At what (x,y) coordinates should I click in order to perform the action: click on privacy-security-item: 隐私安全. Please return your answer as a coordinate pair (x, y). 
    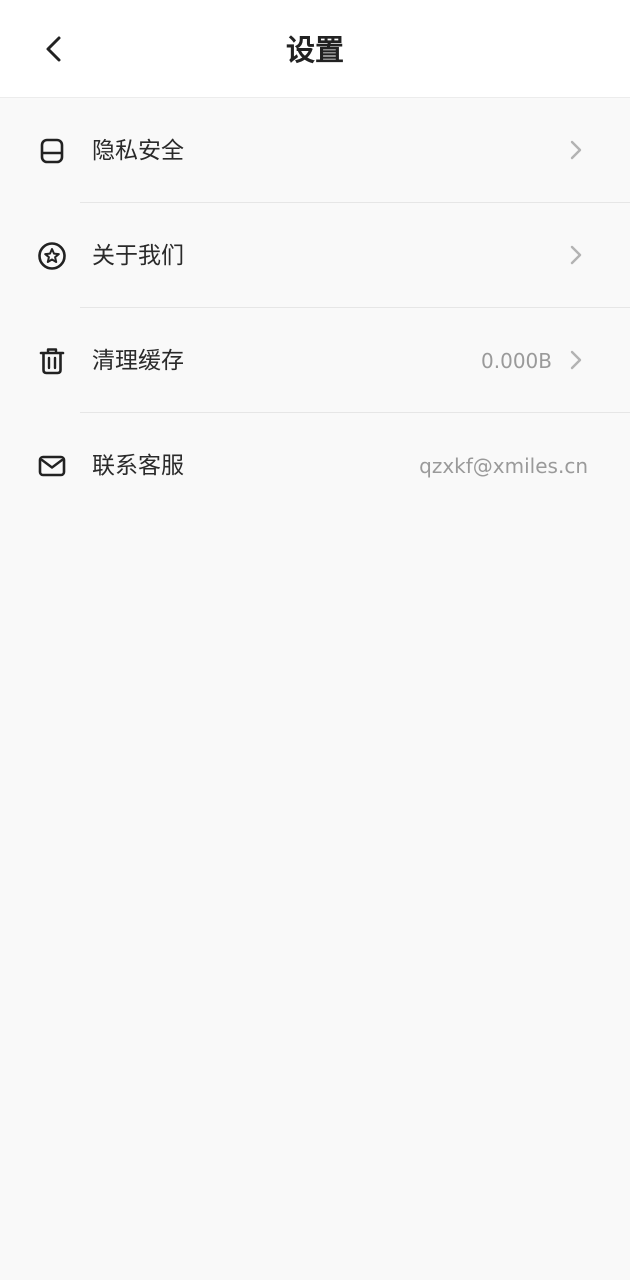
    Looking at the image, I should click on (315, 150).